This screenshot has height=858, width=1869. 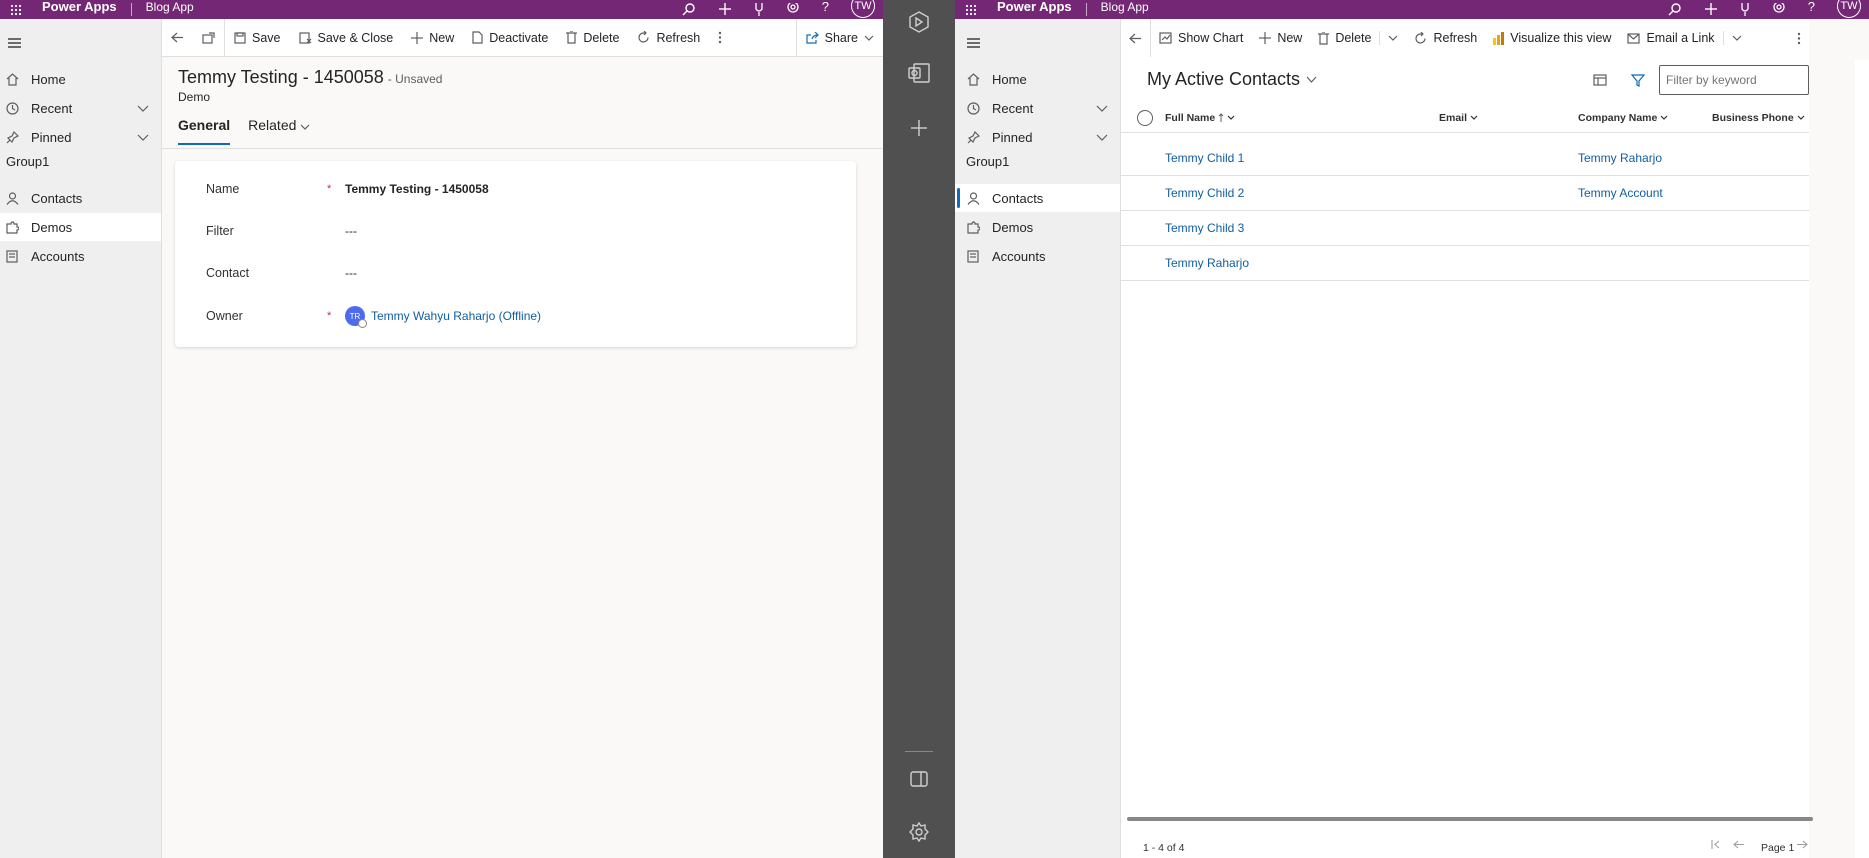 I want to click on horizontal-scrollbar, so click(x=1470, y=819).